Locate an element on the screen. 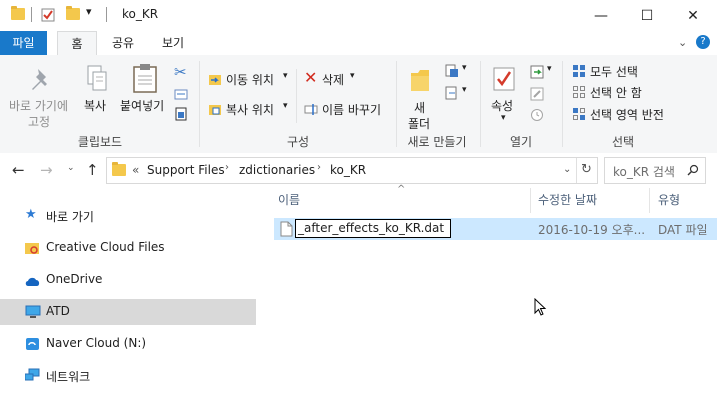  nav-item-naver-cloud: Naver Cloud (N:) is located at coordinates (128, 344).